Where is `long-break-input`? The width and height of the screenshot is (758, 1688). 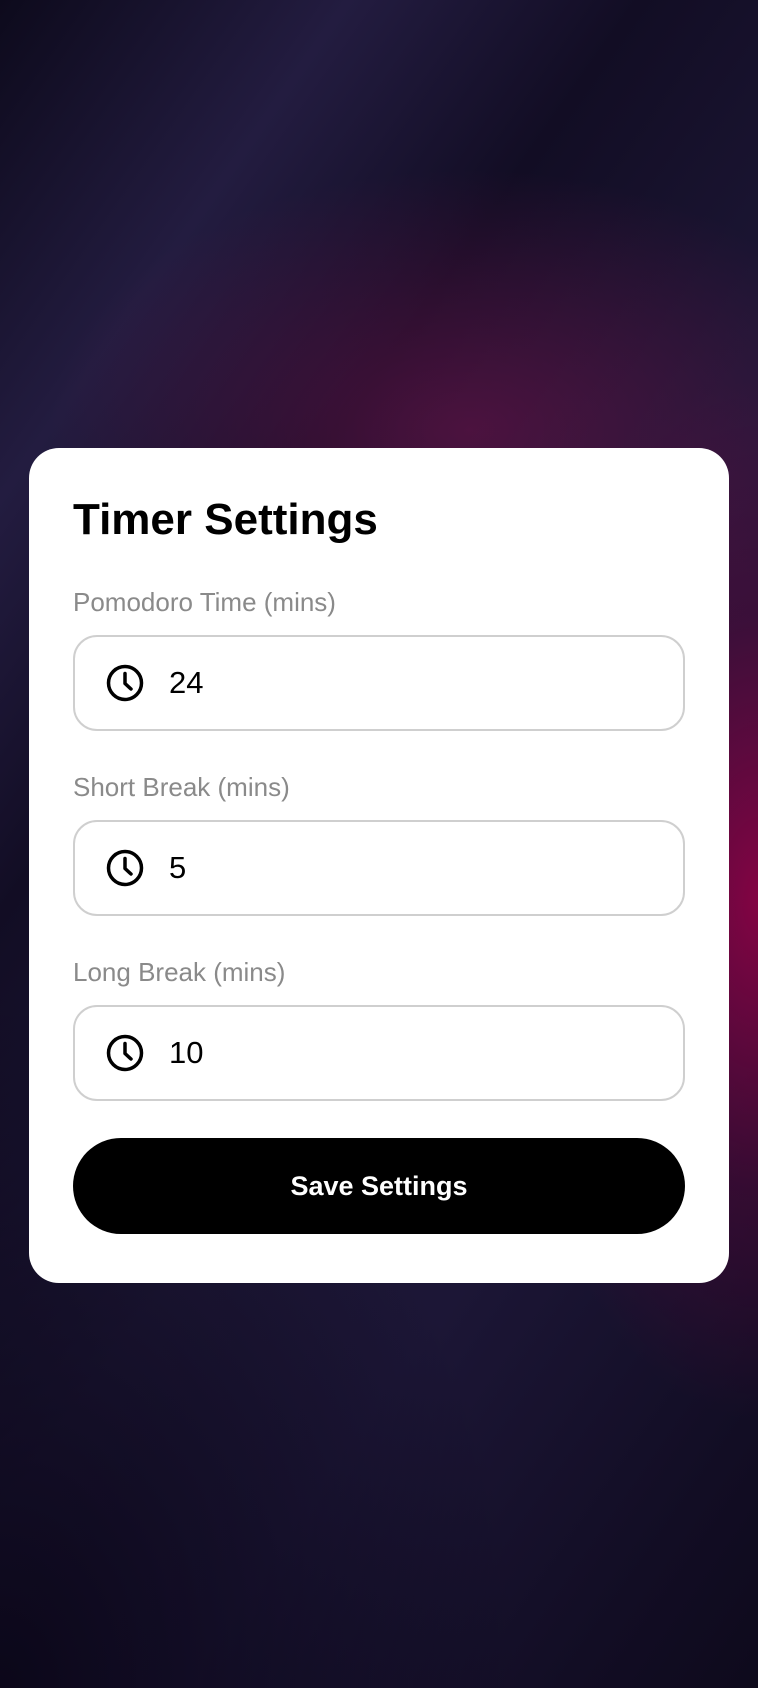
long-break-input is located at coordinates (389, 1053).